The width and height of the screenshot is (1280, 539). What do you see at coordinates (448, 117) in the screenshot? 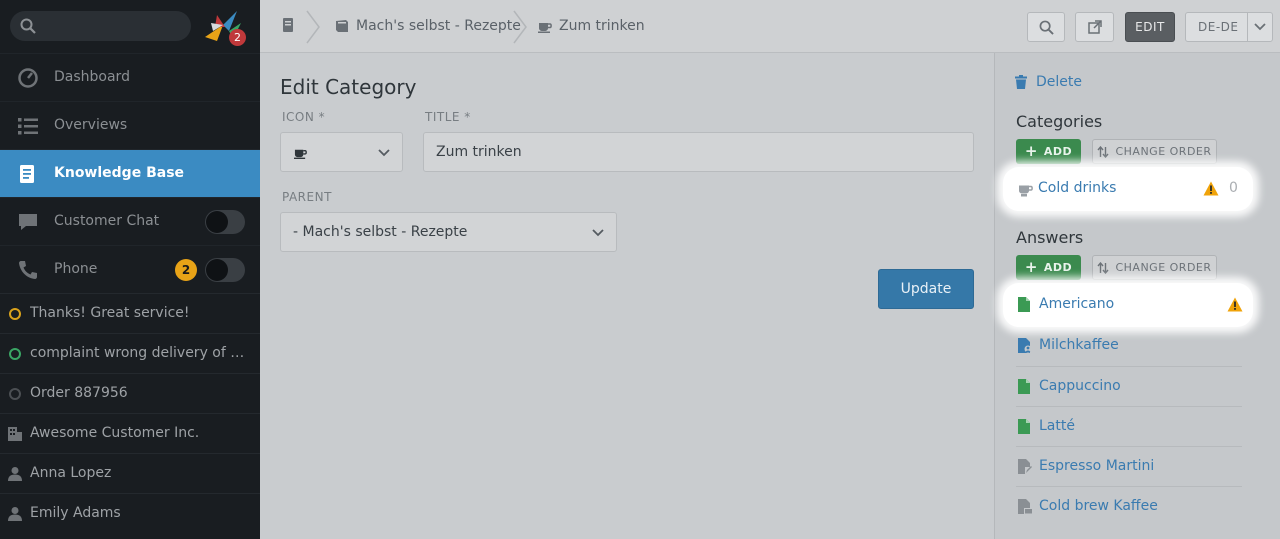
I see `title-field-label: TITLE *` at bounding box center [448, 117].